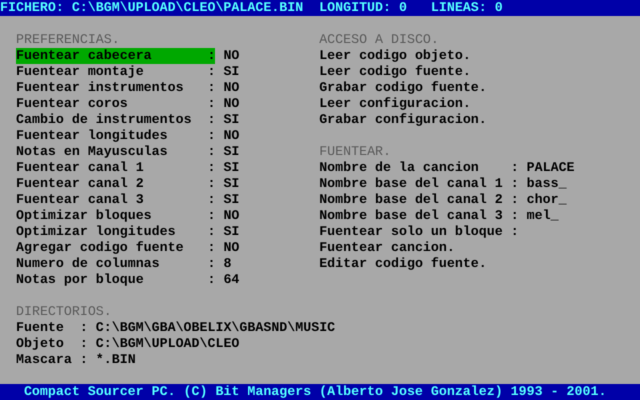 The width and height of the screenshot is (640, 400). Describe the element at coordinates (467, 8) in the screenshot. I see `status-text: LINEAS: 0` at that location.